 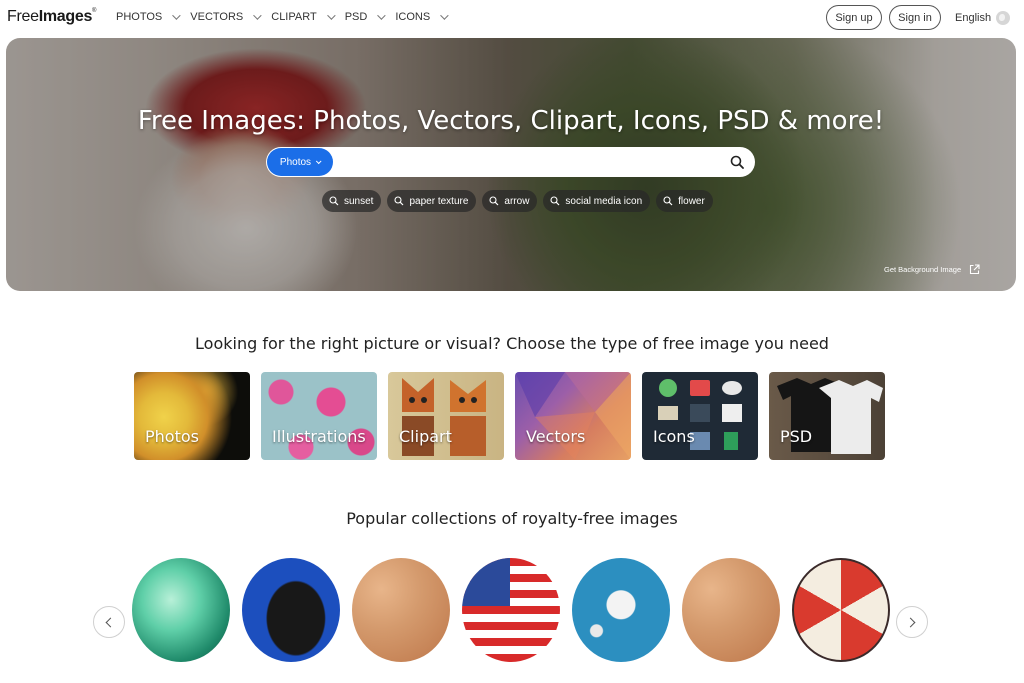 I want to click on icon-set-image, so click(x=700, y=414).